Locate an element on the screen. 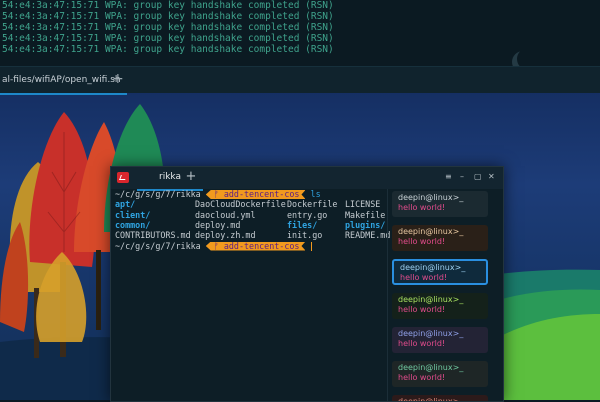 The image size is (600, 402). ls-entry: deploy.md is located at coordinates (218, 224).